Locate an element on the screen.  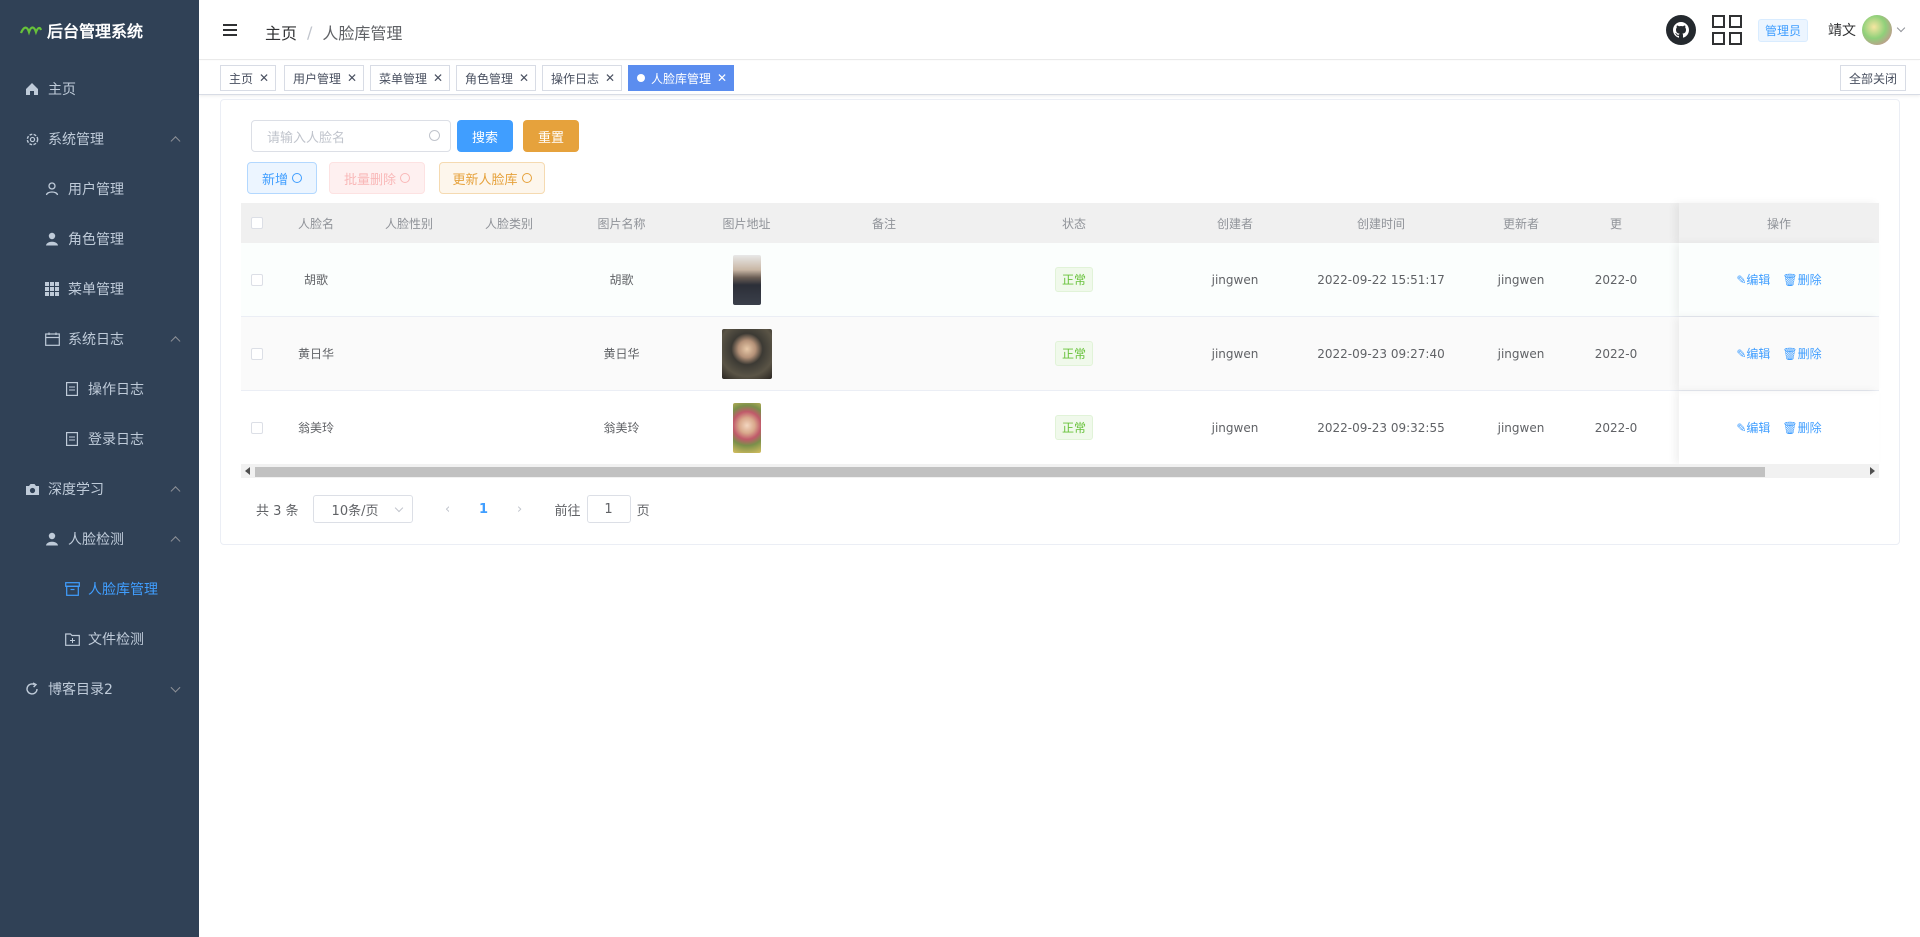
sidebar-item-system: 系统管理 is located at coordinates (99, 139).